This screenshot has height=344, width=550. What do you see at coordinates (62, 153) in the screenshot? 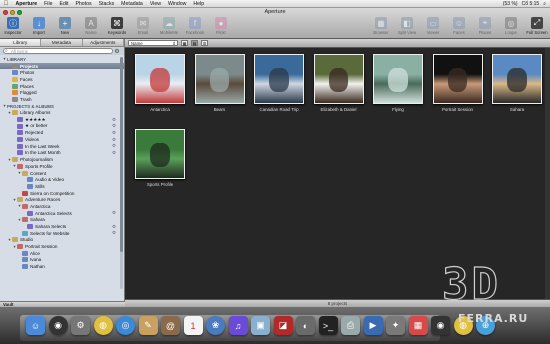
I see `sidebar-item-in-the-last-month: In the Last Month ⚙` at bounding box center [62, 153].